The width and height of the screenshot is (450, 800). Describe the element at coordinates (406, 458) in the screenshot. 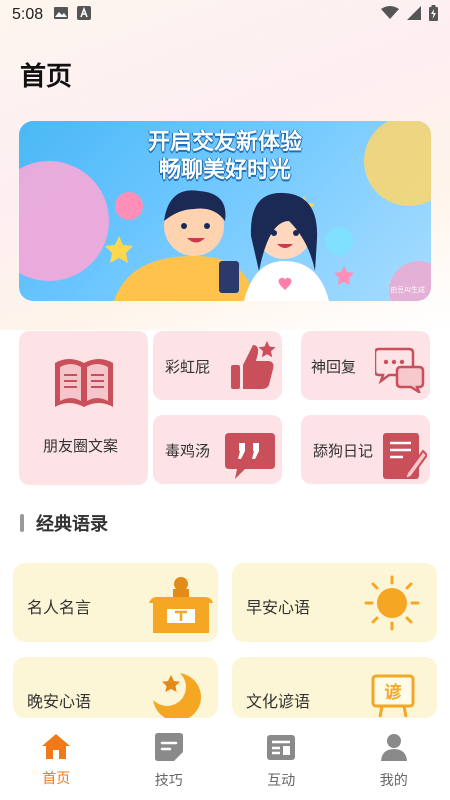

I see `note-pen-icon` at that location.